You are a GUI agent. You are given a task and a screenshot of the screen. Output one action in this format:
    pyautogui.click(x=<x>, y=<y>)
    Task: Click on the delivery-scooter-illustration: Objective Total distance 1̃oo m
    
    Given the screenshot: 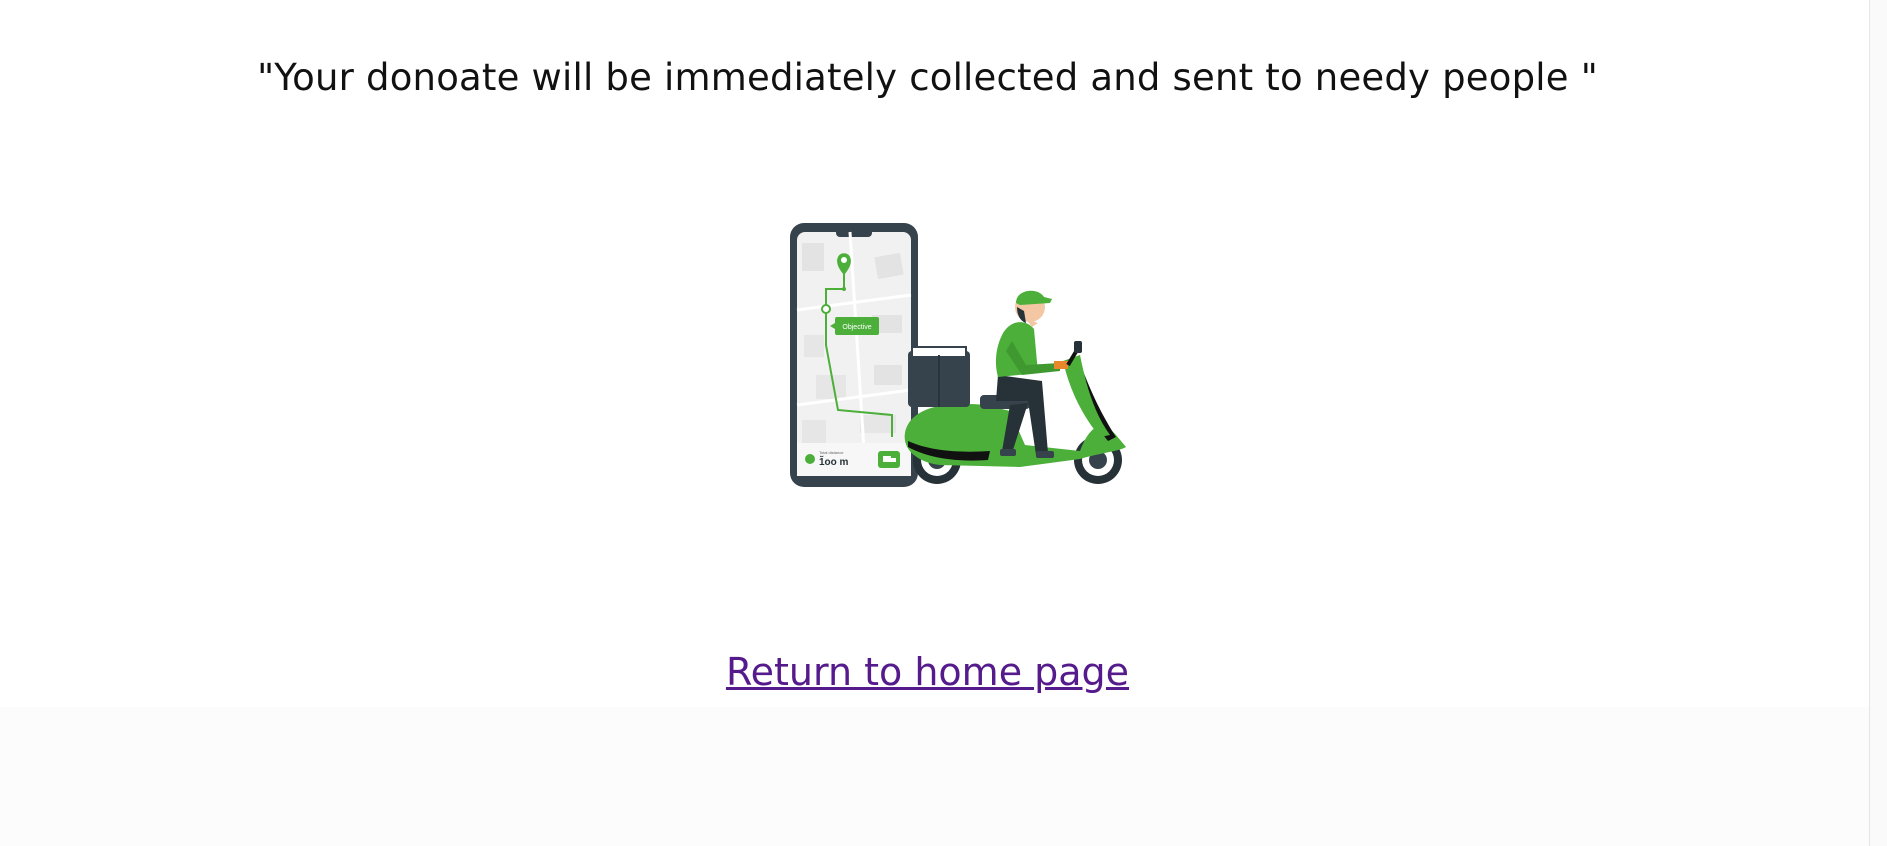 What is the action you would take?
    pyautogui.click(x=958, y=355)
    